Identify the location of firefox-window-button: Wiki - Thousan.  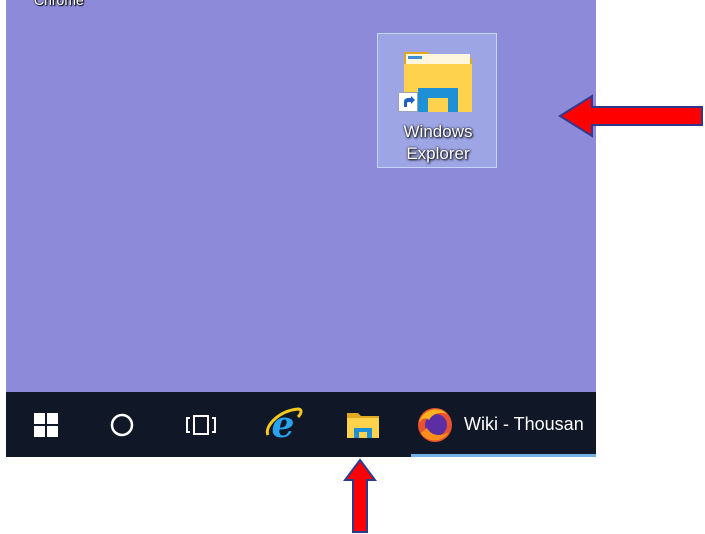
(511, 424).